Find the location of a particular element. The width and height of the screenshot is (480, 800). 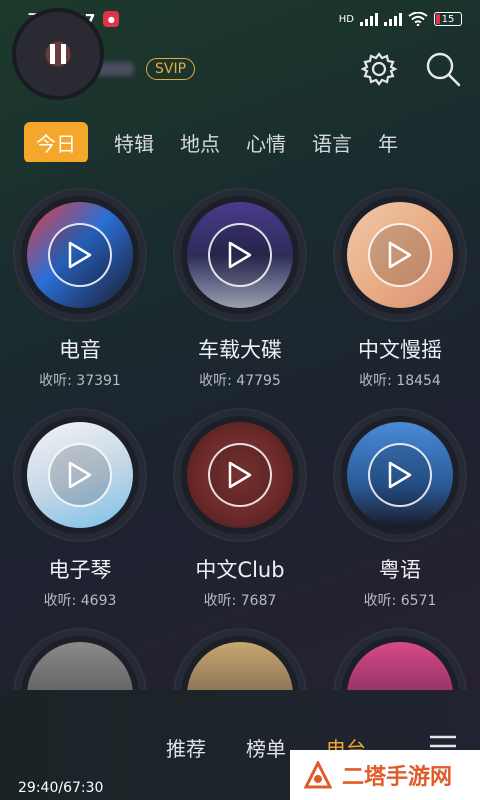

listen-count: 收听: 18454 is located at coordinates (400, 381).